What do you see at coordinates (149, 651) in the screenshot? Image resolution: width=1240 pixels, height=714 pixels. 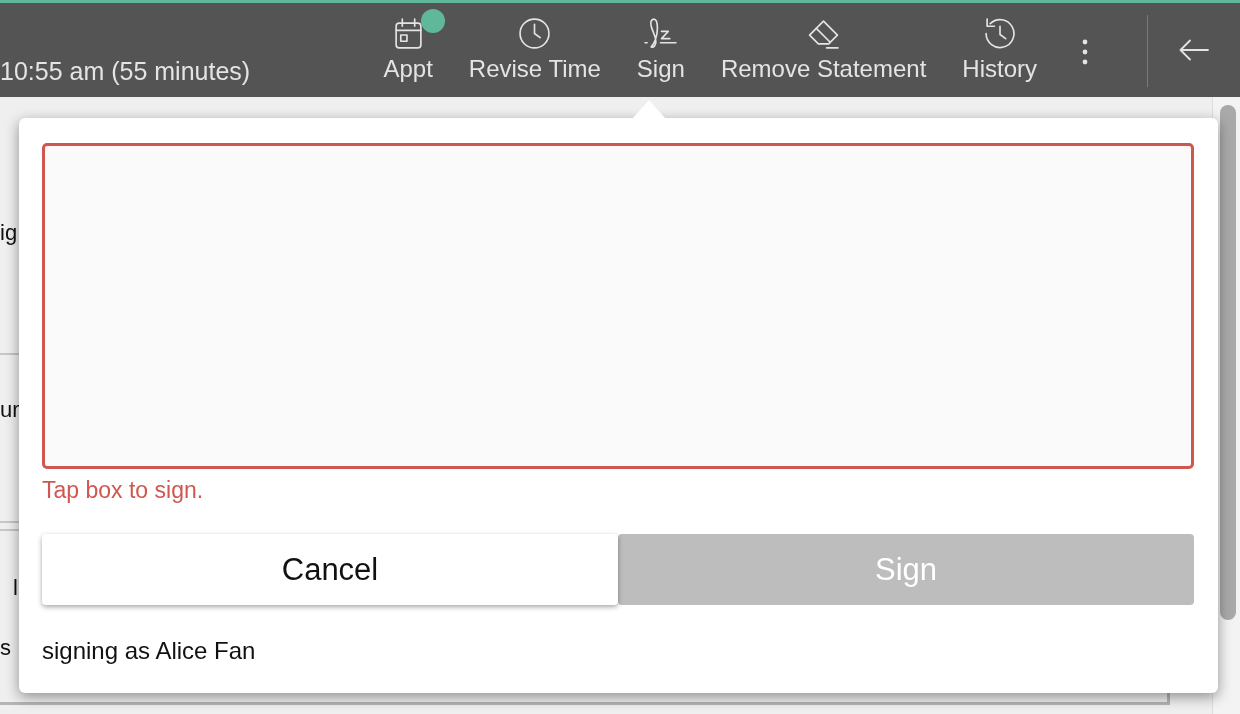 I see `signer-text: signing as Alice Fan` at bounding box center [149, 651].